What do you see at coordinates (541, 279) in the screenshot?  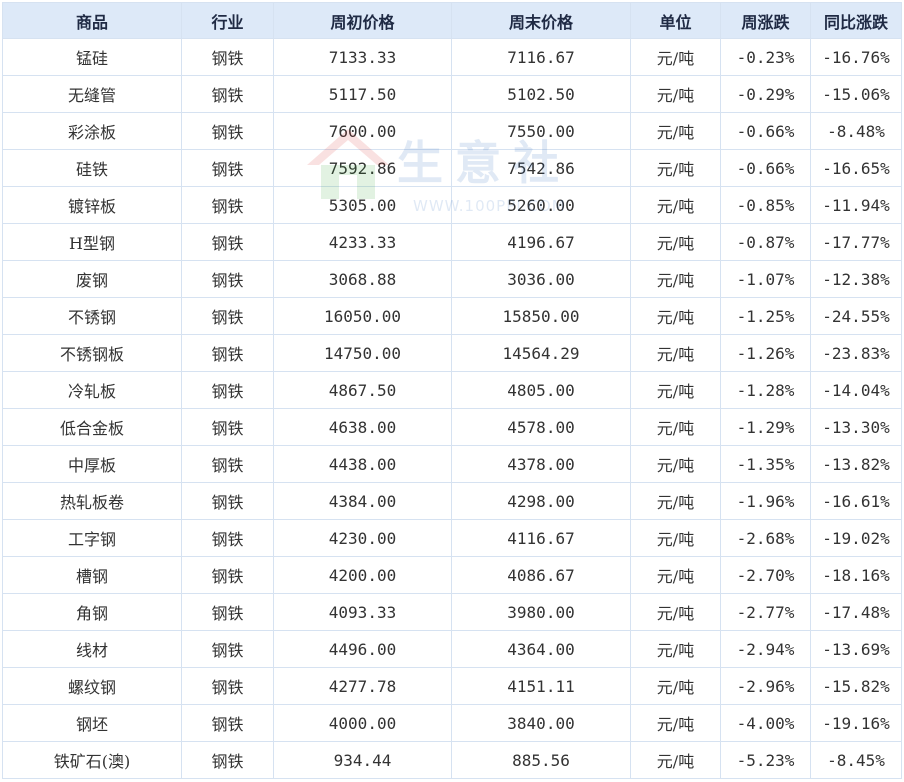 I see `cell-end-price: 3036.00` at bounding box center [541, 279].